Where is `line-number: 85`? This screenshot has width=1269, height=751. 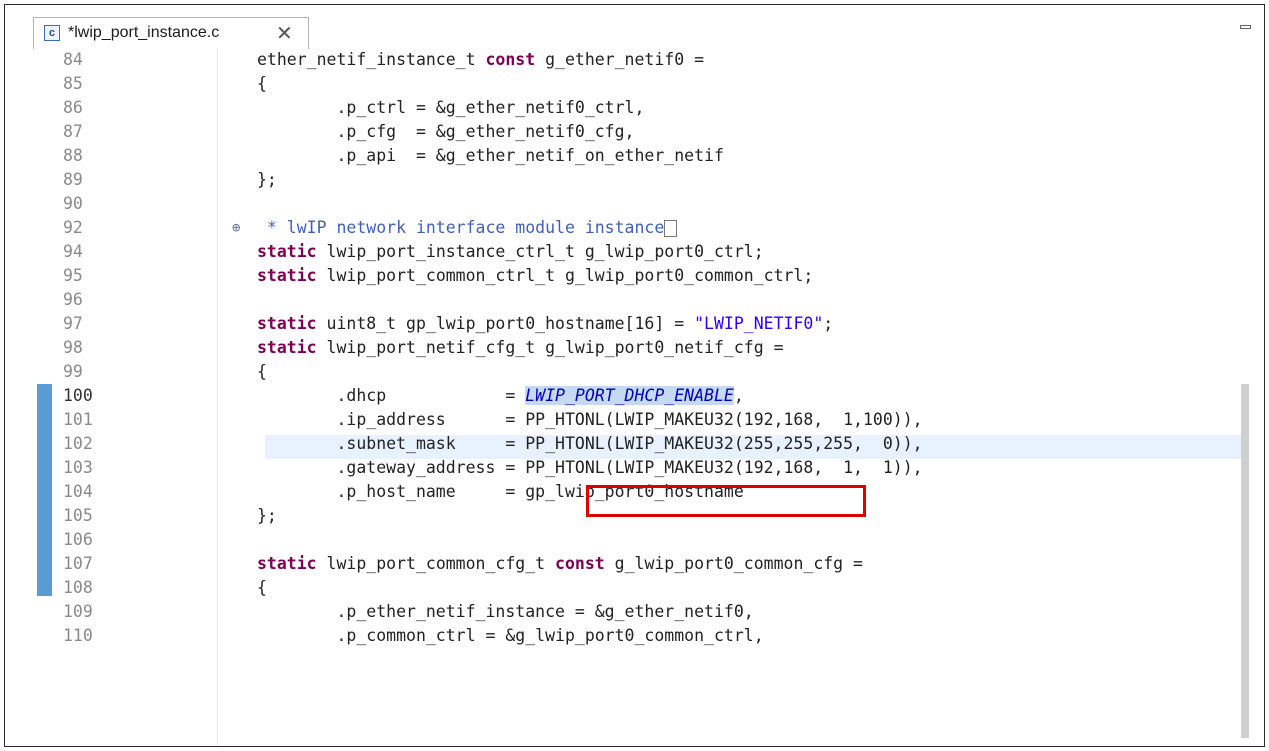
line-number: 85 is located at coordinates (73, 83).